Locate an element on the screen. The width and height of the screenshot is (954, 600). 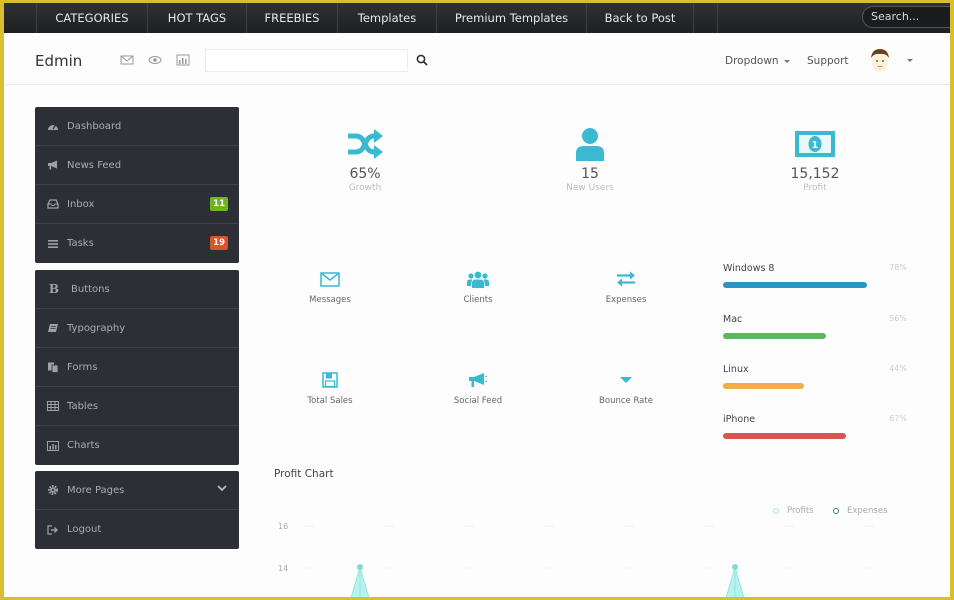
sidebar-group-extra: More Pages Logout is located at coordinates (137, 510).